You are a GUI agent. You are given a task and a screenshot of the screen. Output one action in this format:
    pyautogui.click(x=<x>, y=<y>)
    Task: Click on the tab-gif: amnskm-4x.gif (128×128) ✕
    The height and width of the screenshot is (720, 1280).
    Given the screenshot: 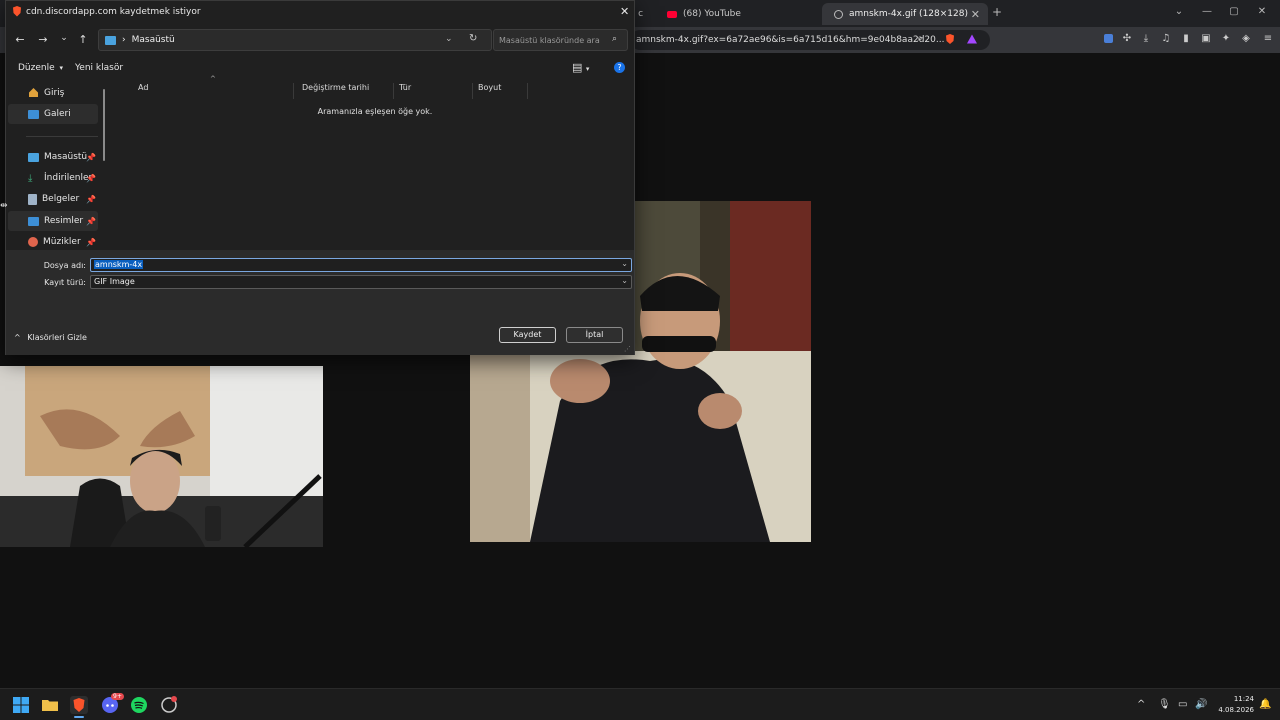 What is the action you would take?
    pyautogui.click(x=905, y=14)
    